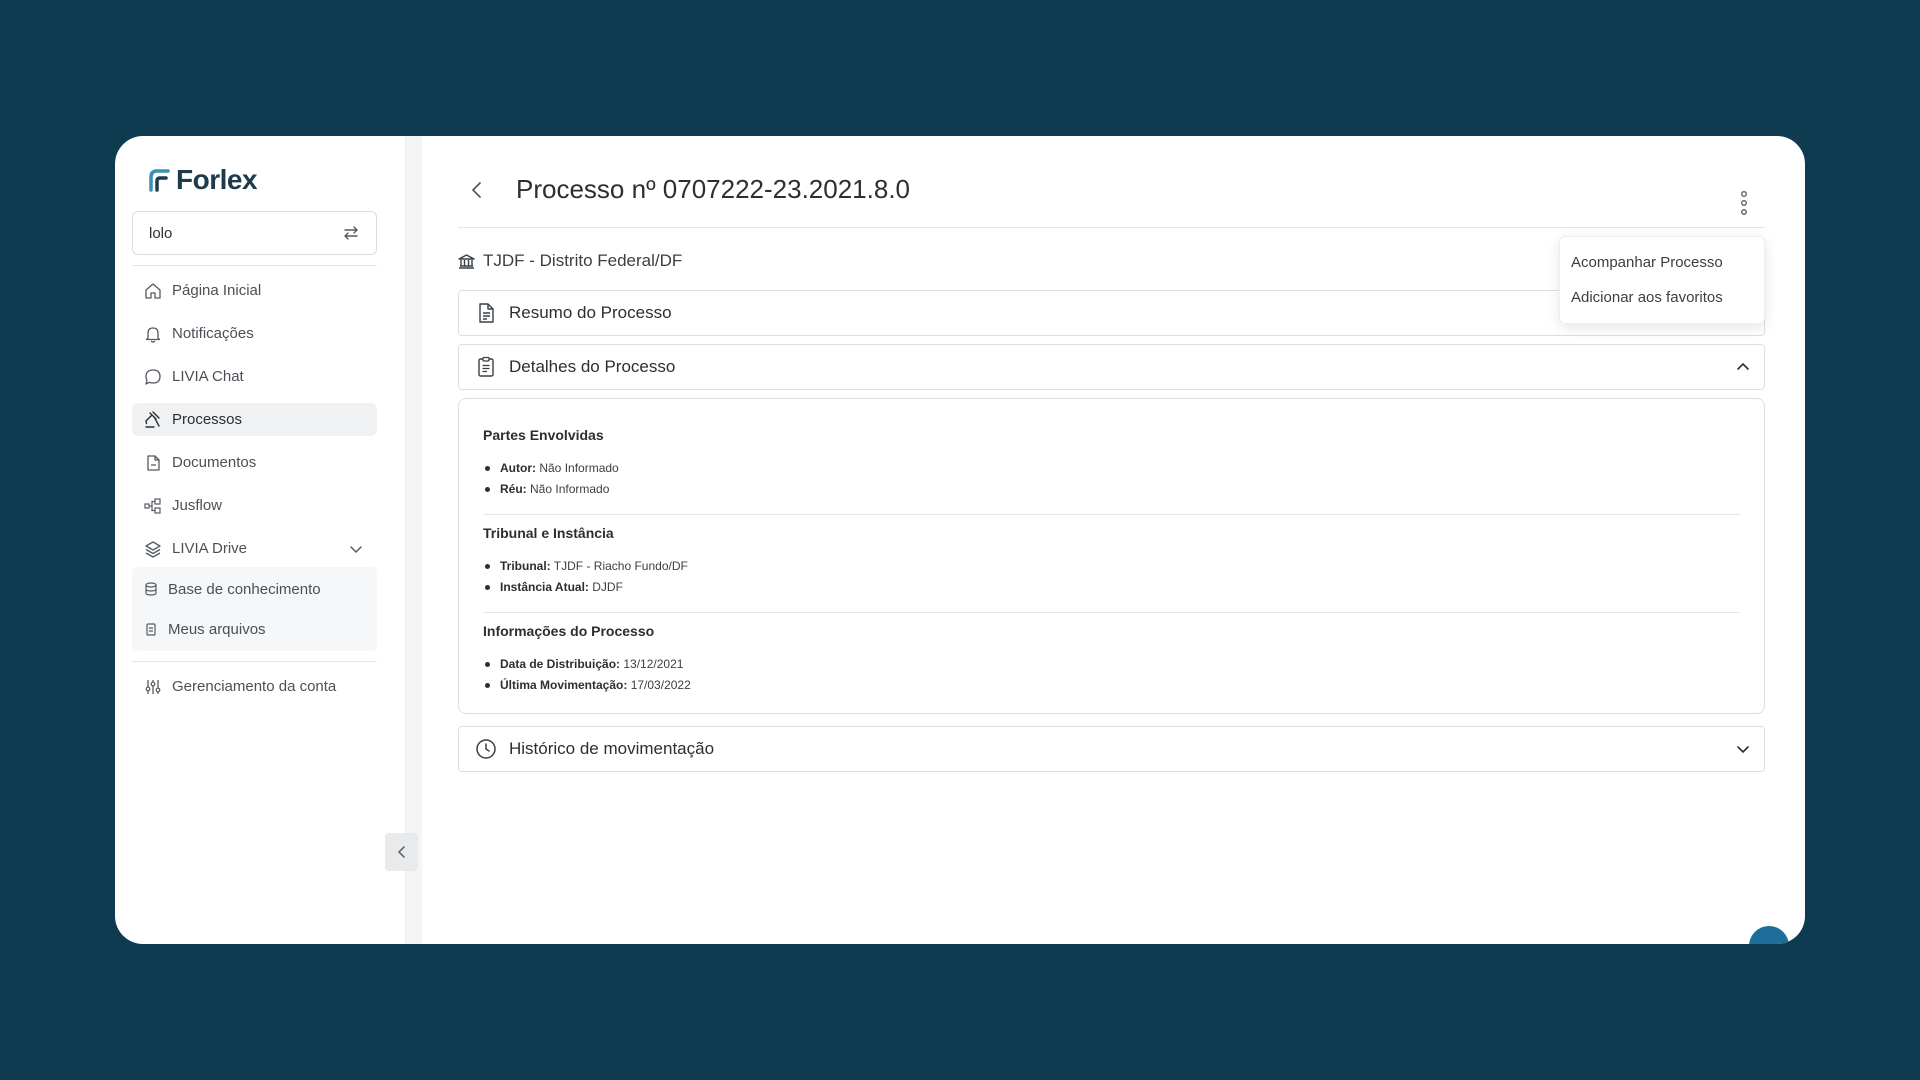 This screenshot has width=1920, height=1080. What do you see at coordinates (569, 631) in the screenshot?
I see `section-title-info: Informações do Processo` at bounding box center [569, 631].